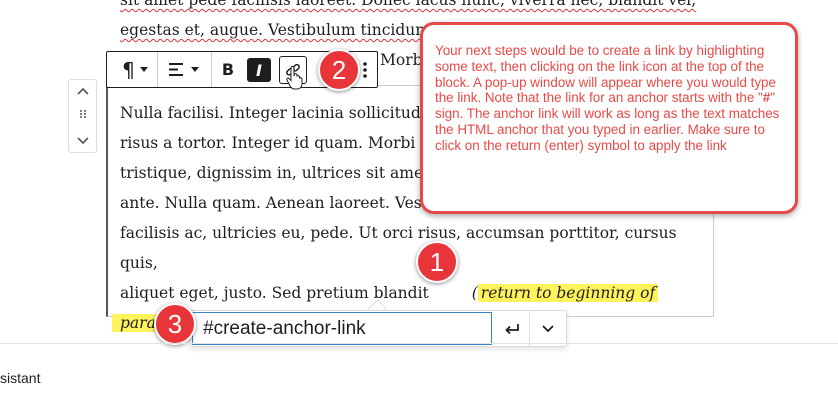  Describe the element at coordinates (568, 293) in the screenshot. I see `highlighted-text: return to beginning of` at that location.